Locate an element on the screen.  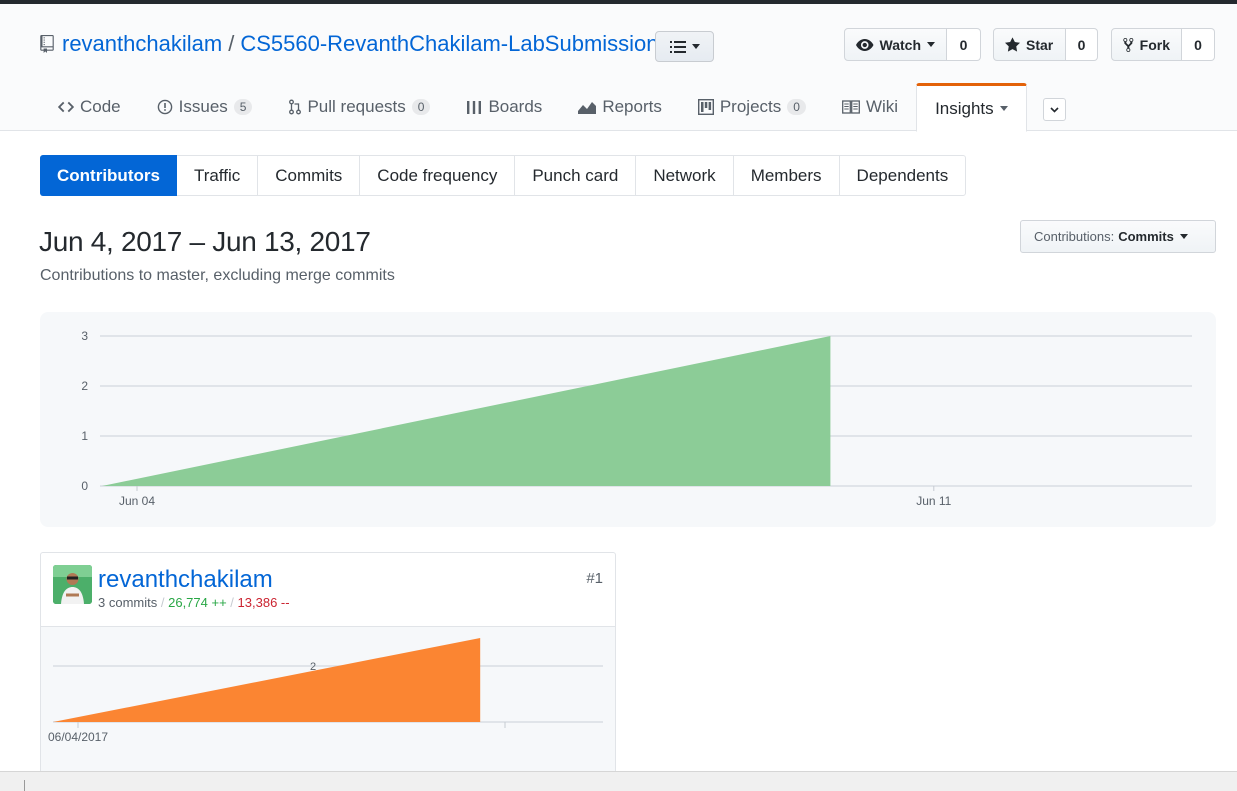
repo-icon is located at coordinates (47, 44).